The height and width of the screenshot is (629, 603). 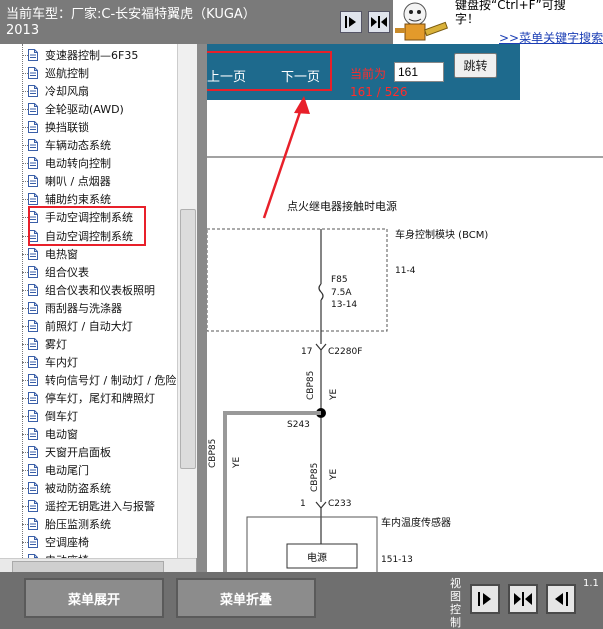 I want to click on tree-item: 空调座椅, so click(x=58, y=542).